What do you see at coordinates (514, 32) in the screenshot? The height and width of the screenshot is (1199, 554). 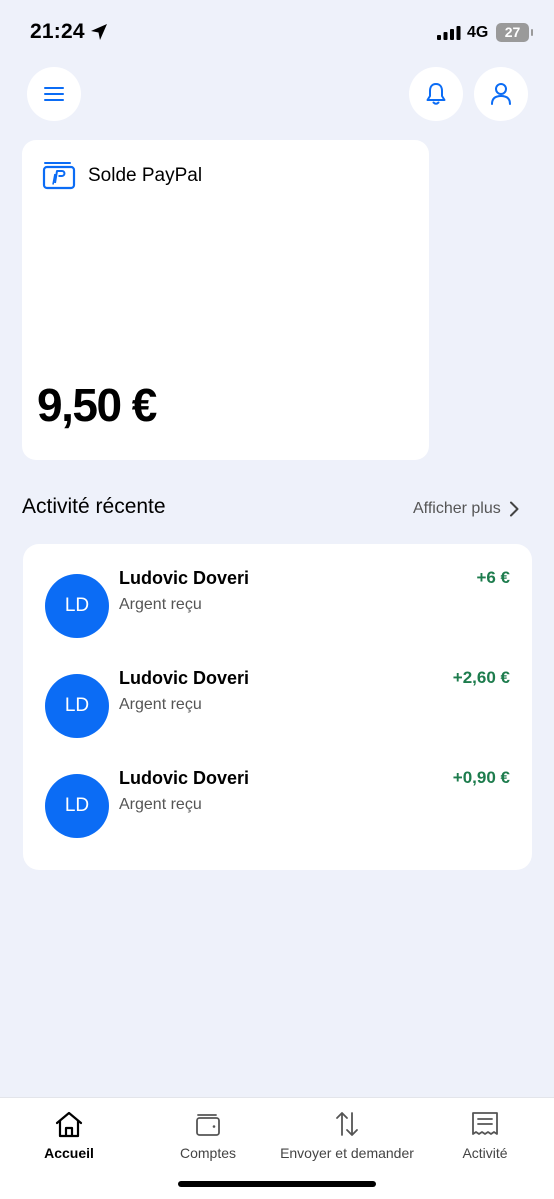 I see `battery-icon: 27` at bounding box center [514, 32].